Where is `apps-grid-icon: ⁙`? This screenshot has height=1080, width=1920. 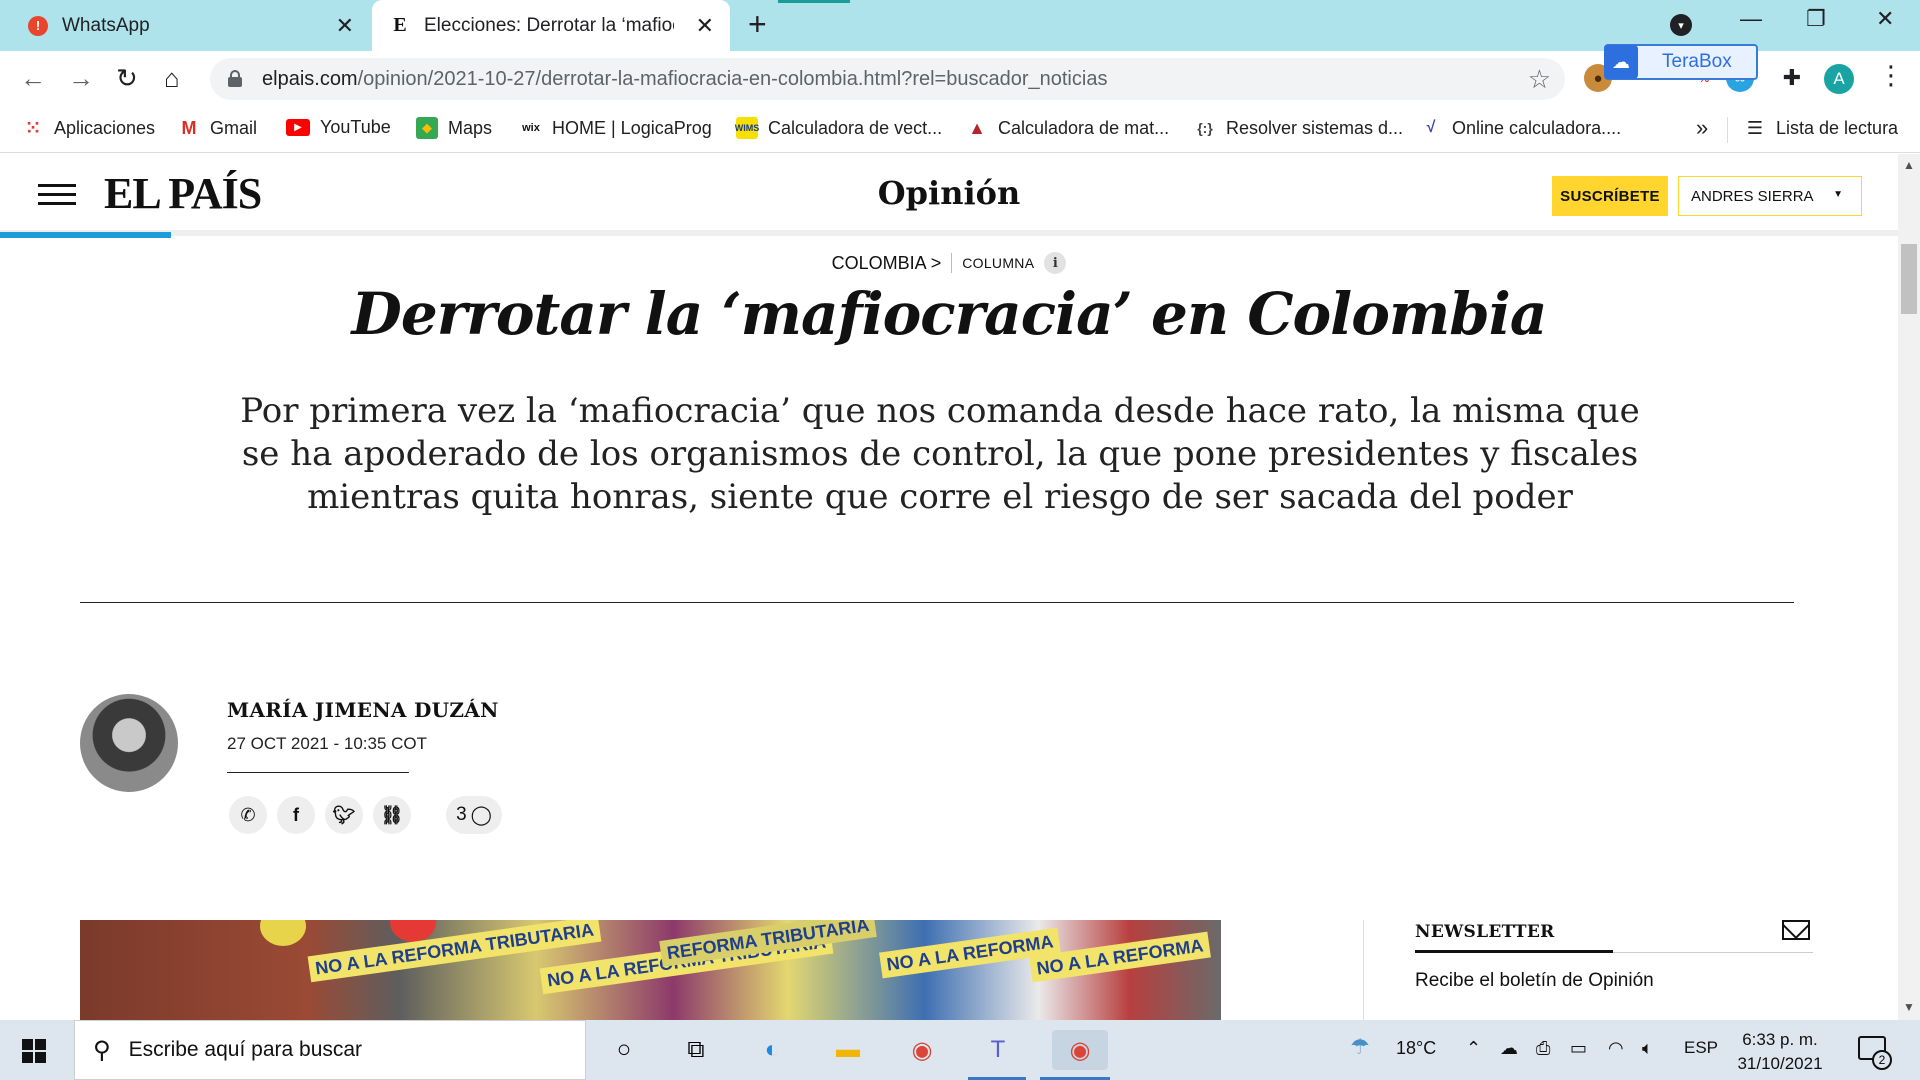
apps-grid-icon: ⁙ is located at coordinates (33, 127).